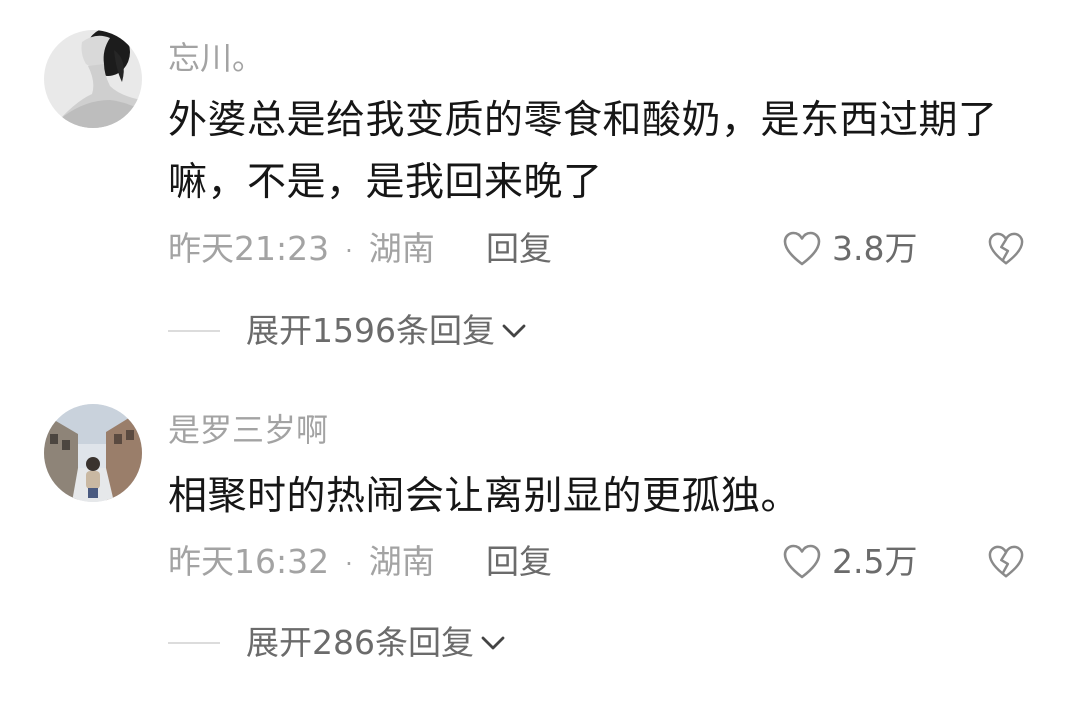 The image size is (1080, 701). I want to click on comment-meta: 昨天16:32 · 湖南, so click(301, 563).